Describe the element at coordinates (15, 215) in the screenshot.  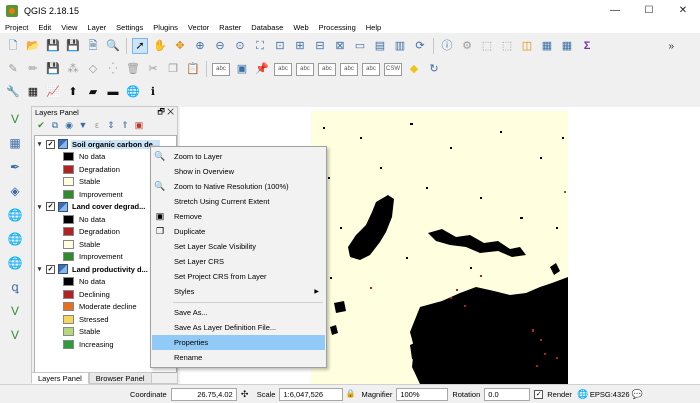
I see `add-wms-layer-icon: 🌐` at that location.